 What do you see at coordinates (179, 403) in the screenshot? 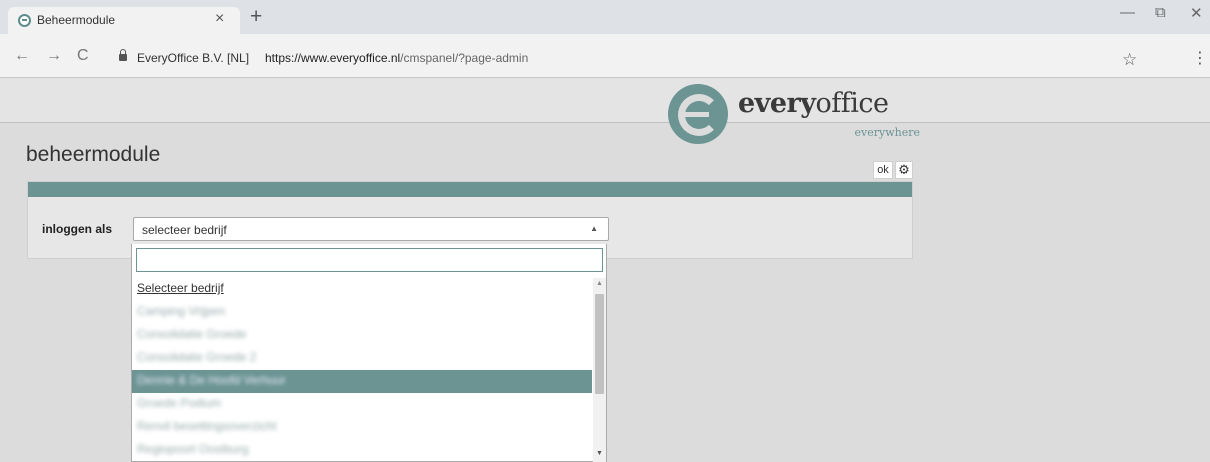
I see `dropdown-option-label: Groede Podium` at bounding box center [179, 403].